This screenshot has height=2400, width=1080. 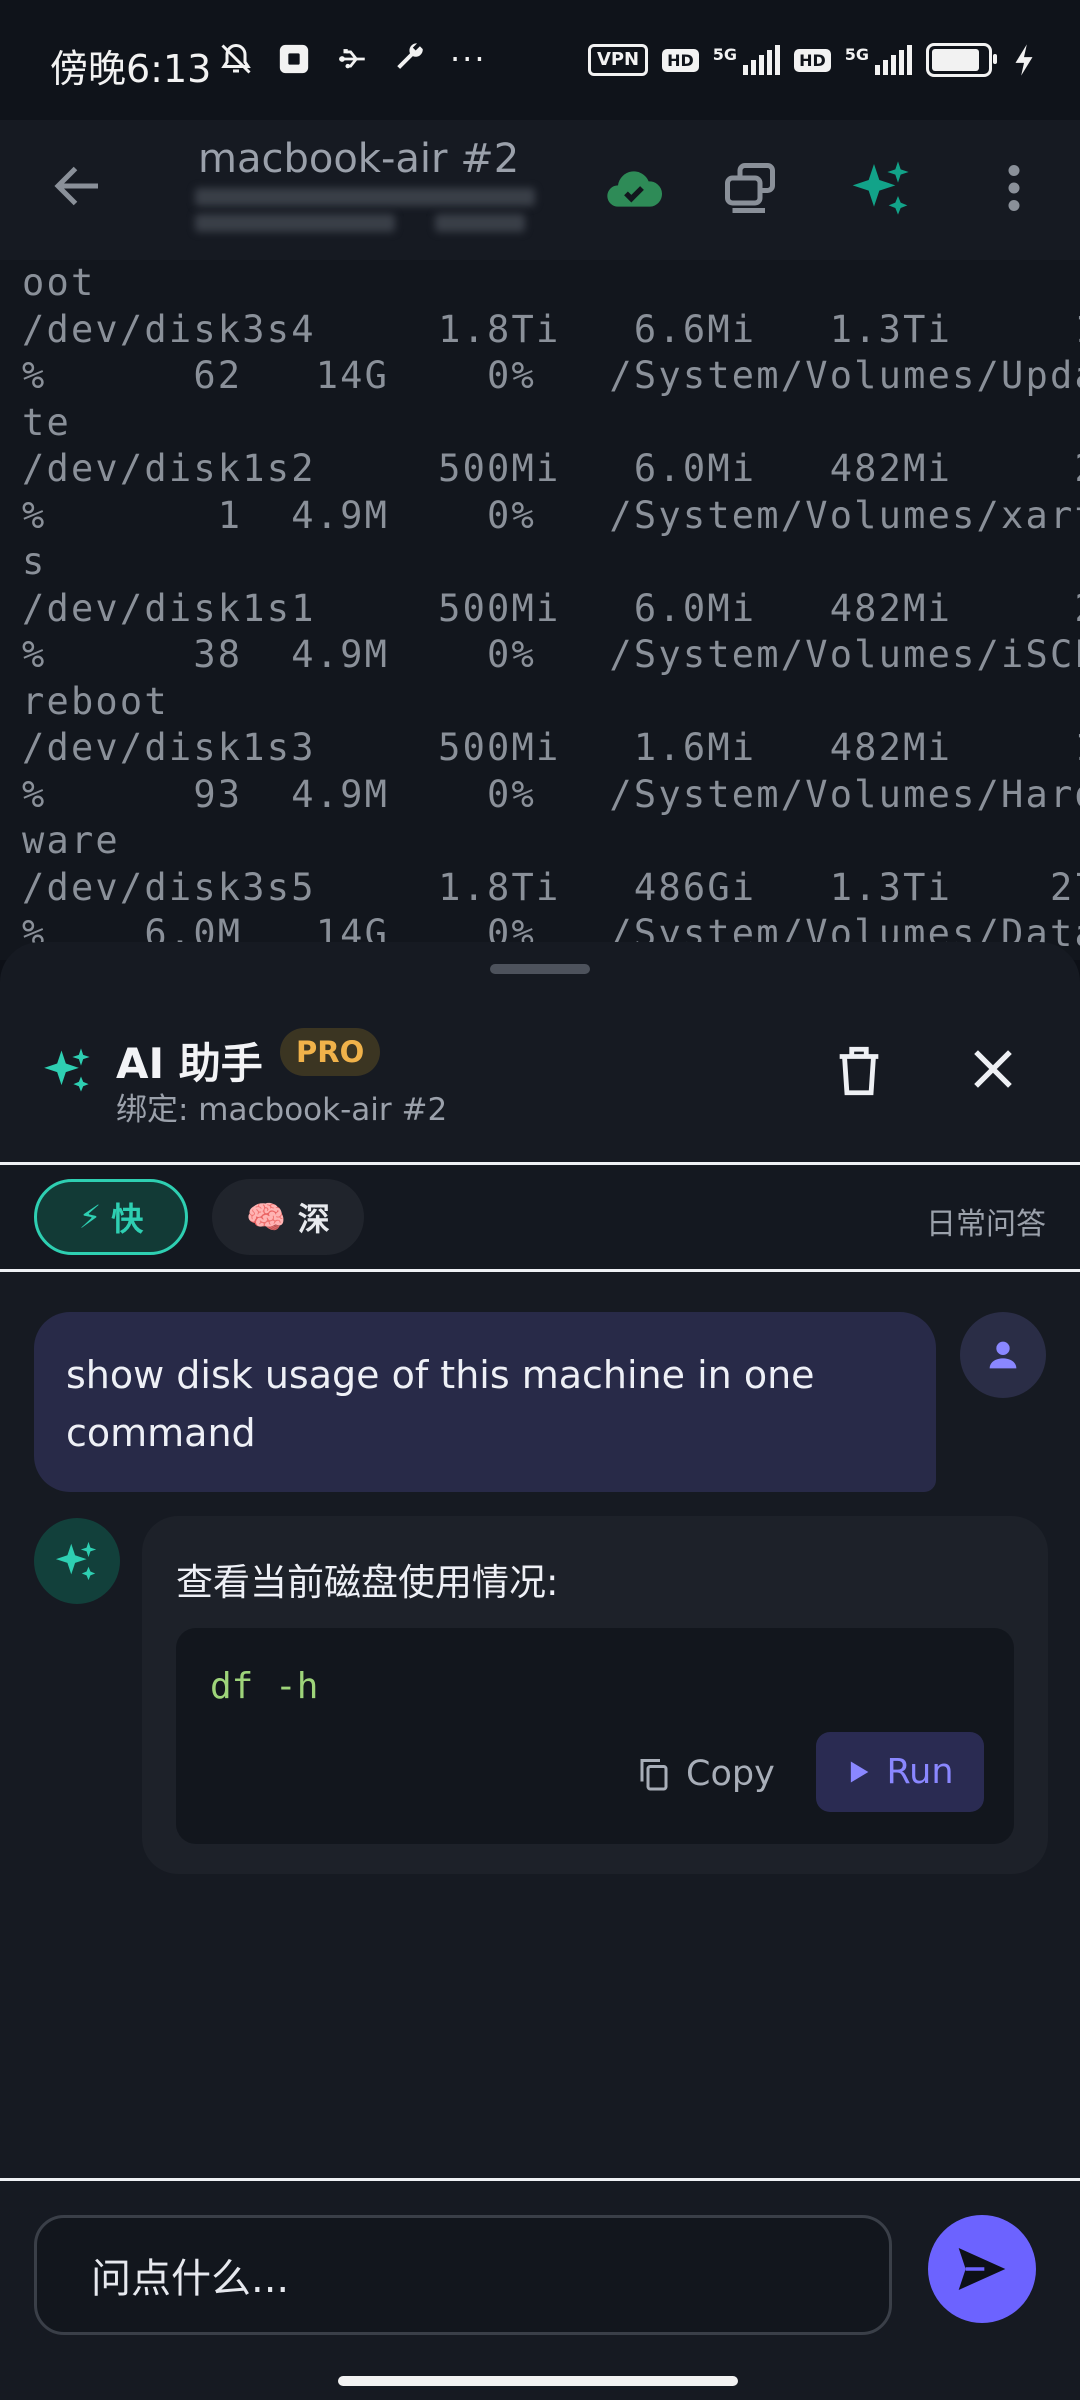 What do you see at coordinates (294, 59) in the screenshot?
I see `mi-app-icon` at bounding box center [294, 59].